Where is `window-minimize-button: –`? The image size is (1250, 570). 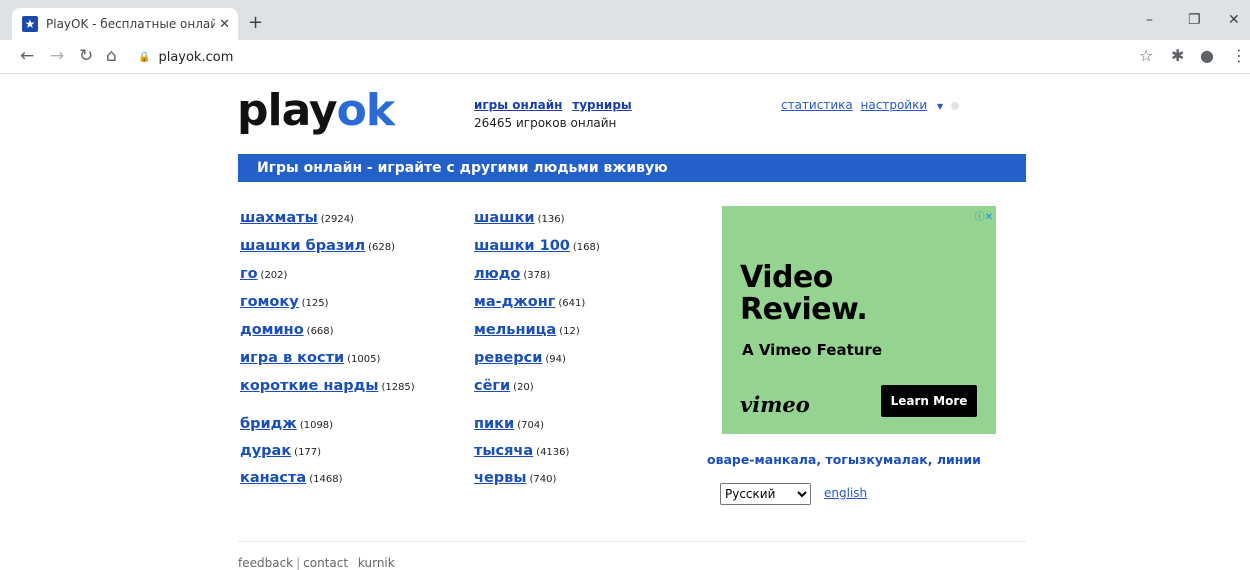
window-minimize-button: – is located at coordinates (1149, 20).